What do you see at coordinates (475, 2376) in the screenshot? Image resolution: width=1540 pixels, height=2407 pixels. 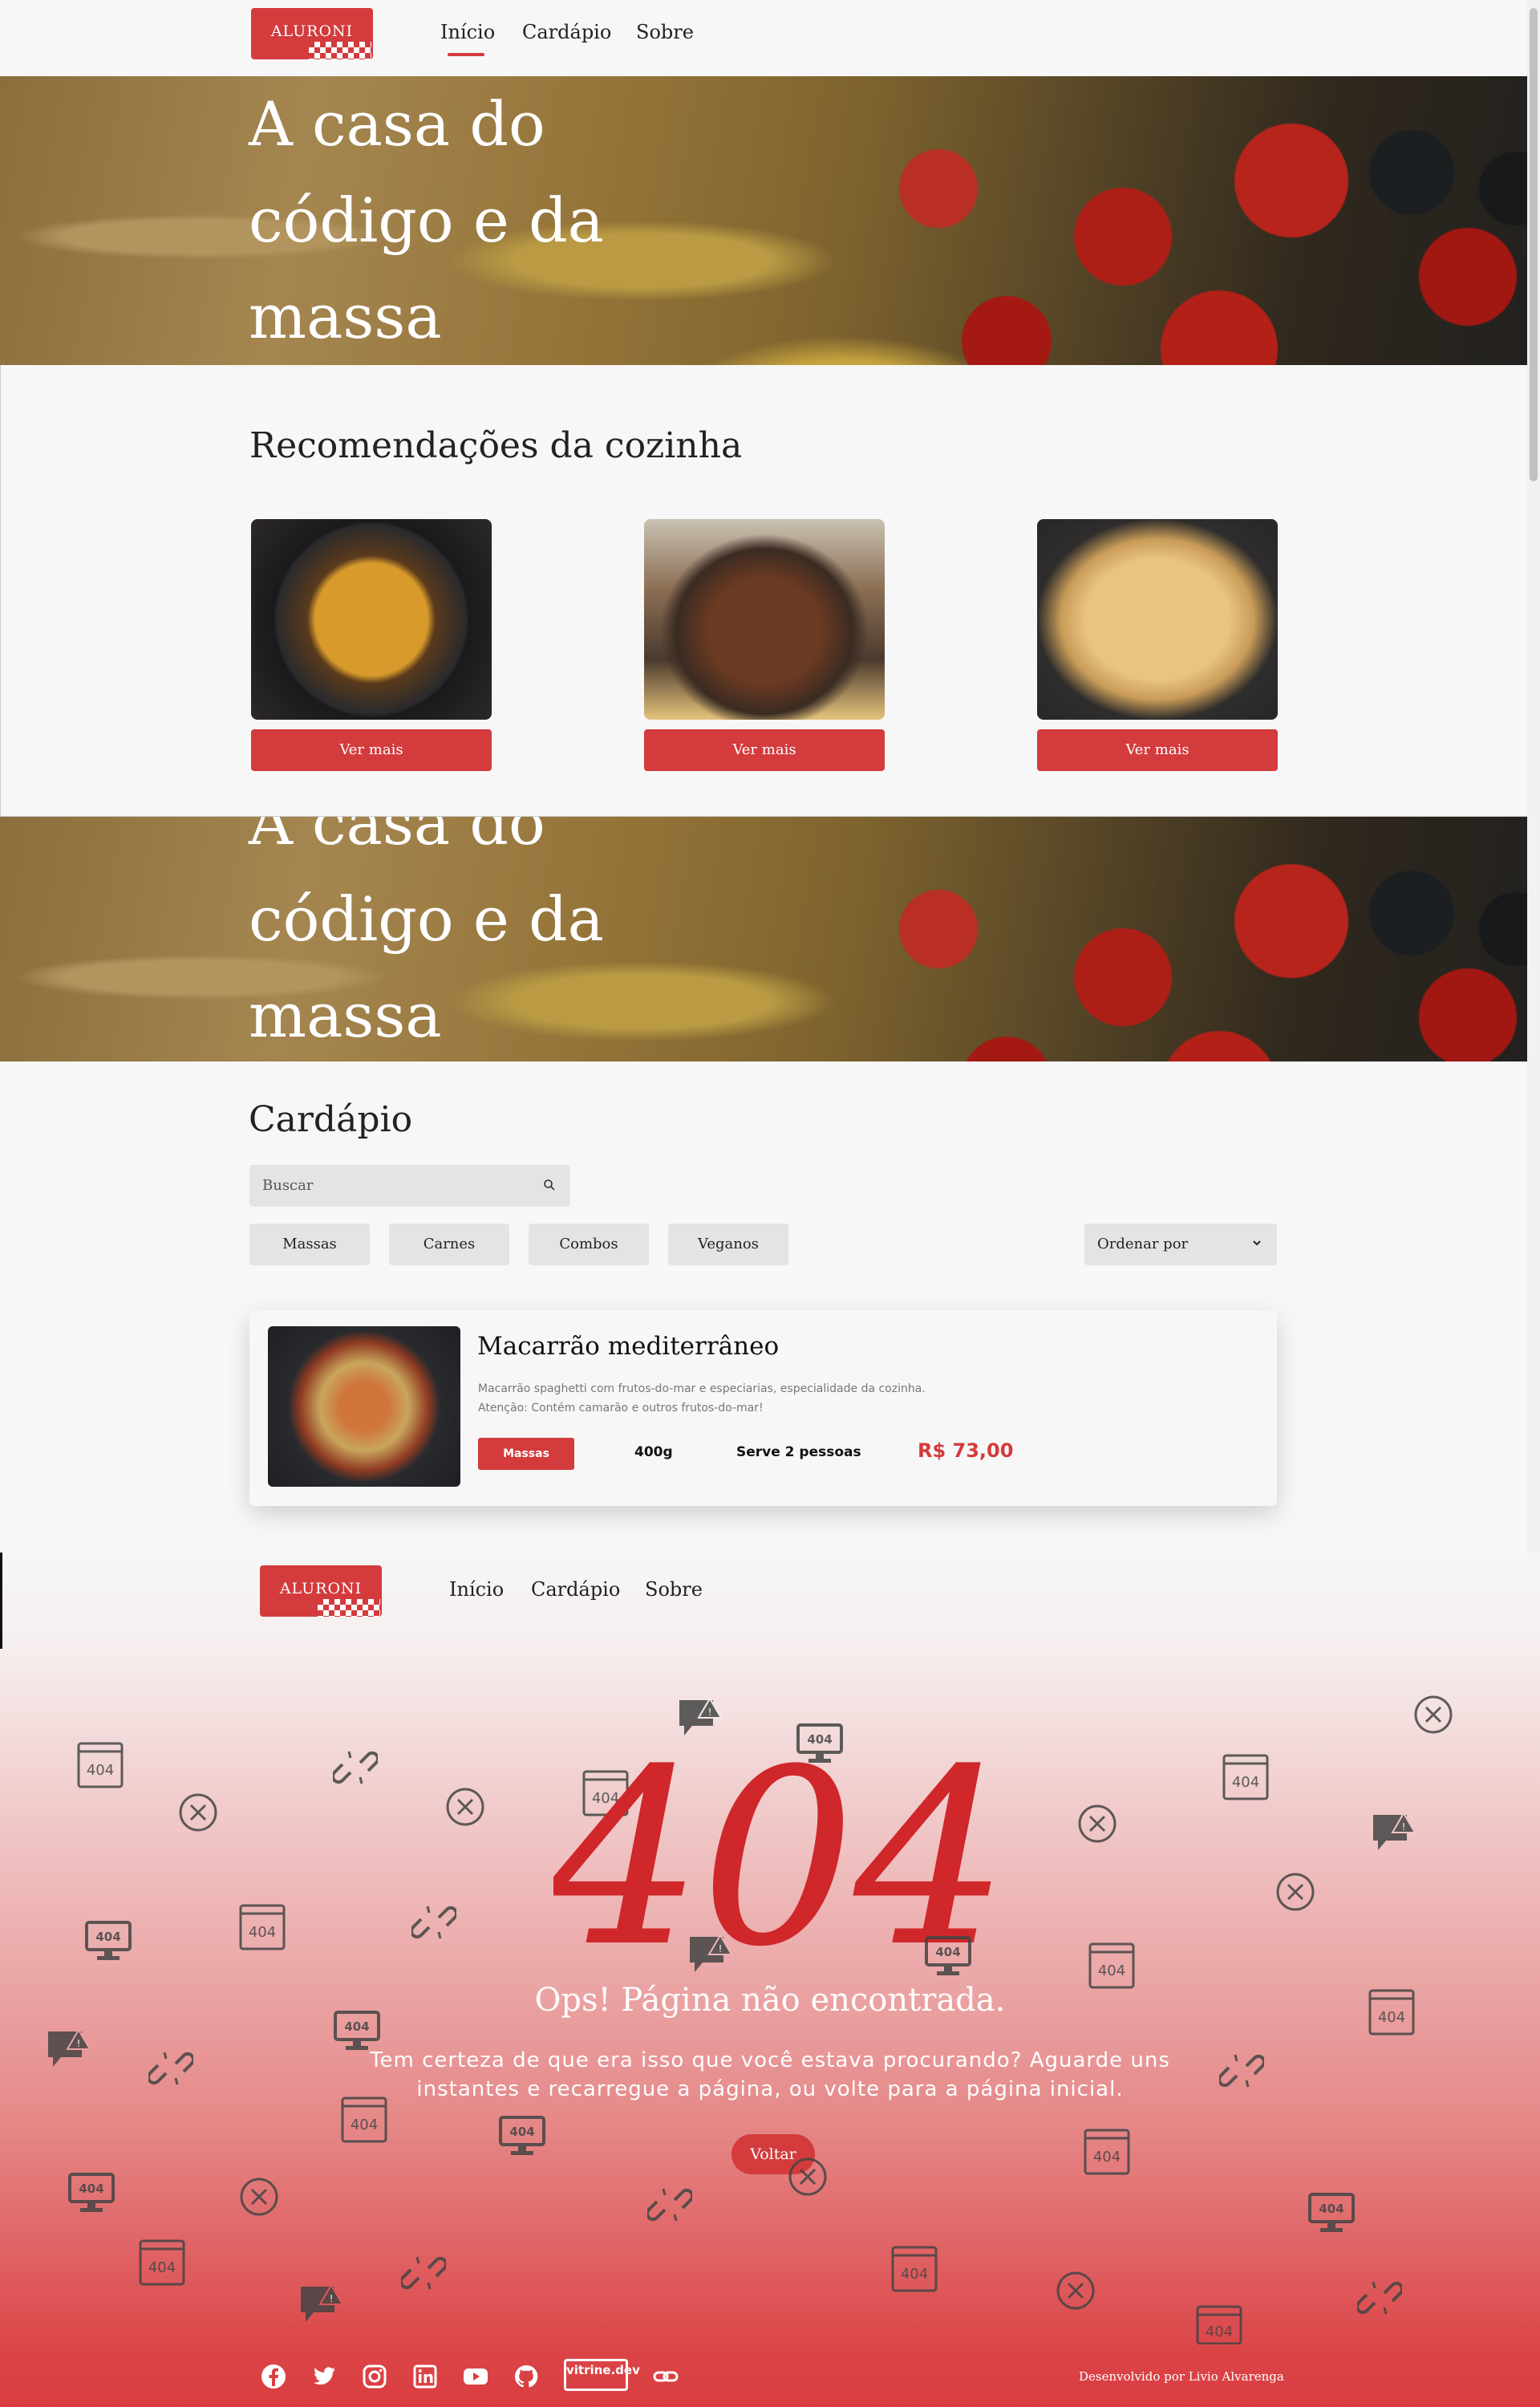 I see `youtube-icon` at bounding box center [475, 2376].